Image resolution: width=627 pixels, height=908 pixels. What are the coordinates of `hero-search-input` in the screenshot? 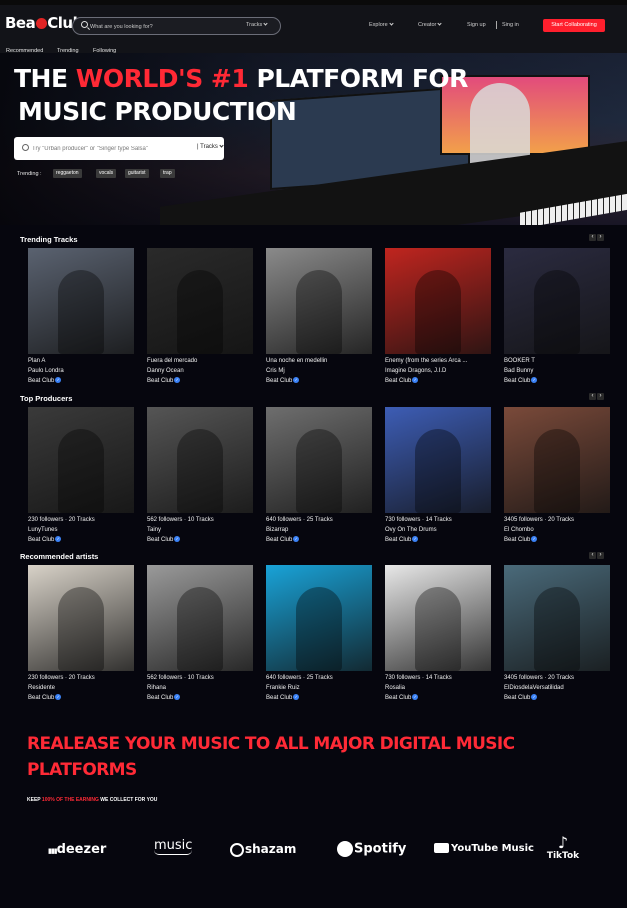 It's located at (112, 148).